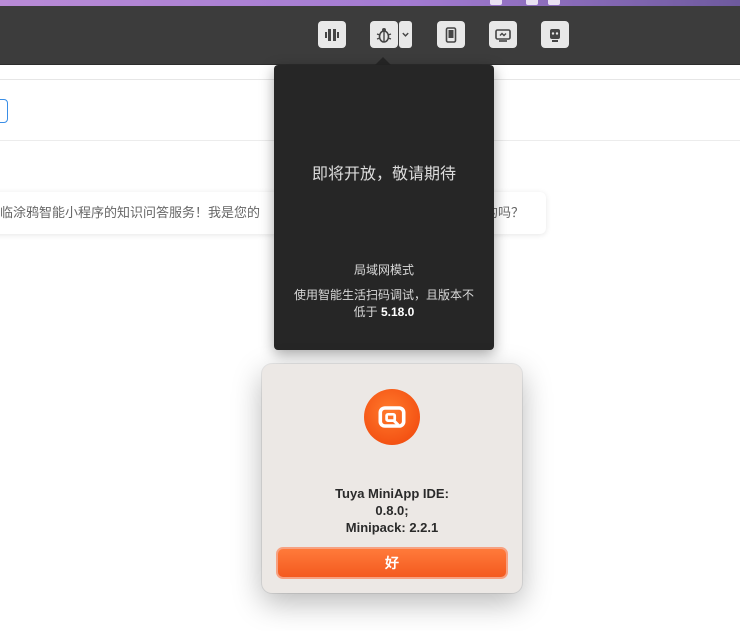 Image resolution: width=740 pixels, height=631 pixels. I want to click on bug-icon, so click(384, 35).